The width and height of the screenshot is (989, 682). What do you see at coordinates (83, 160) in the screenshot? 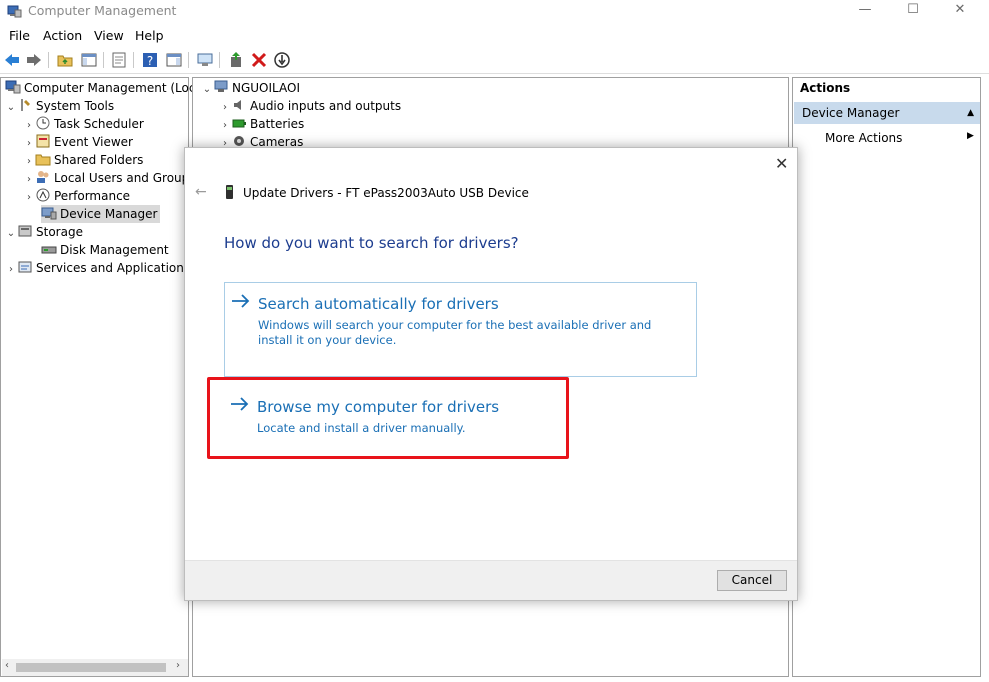
I see `tree-item-shared-folders: › Shared Folders` at bounding box center [83, 160].